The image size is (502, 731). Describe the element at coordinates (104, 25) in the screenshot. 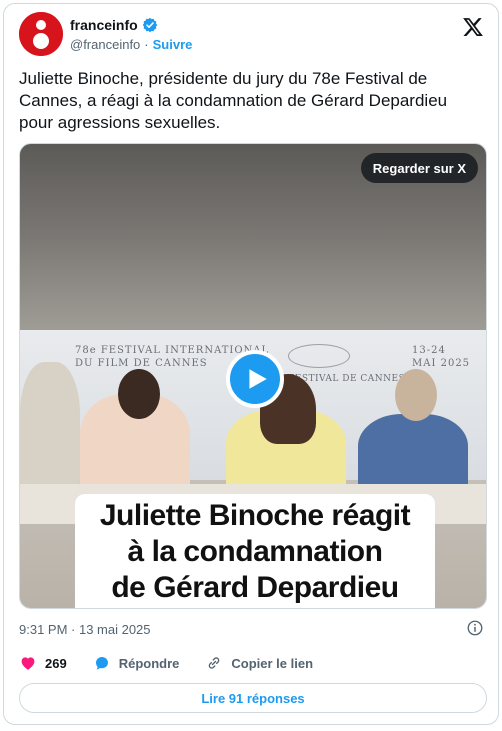

I see `author-name: franceinfo` at that location.